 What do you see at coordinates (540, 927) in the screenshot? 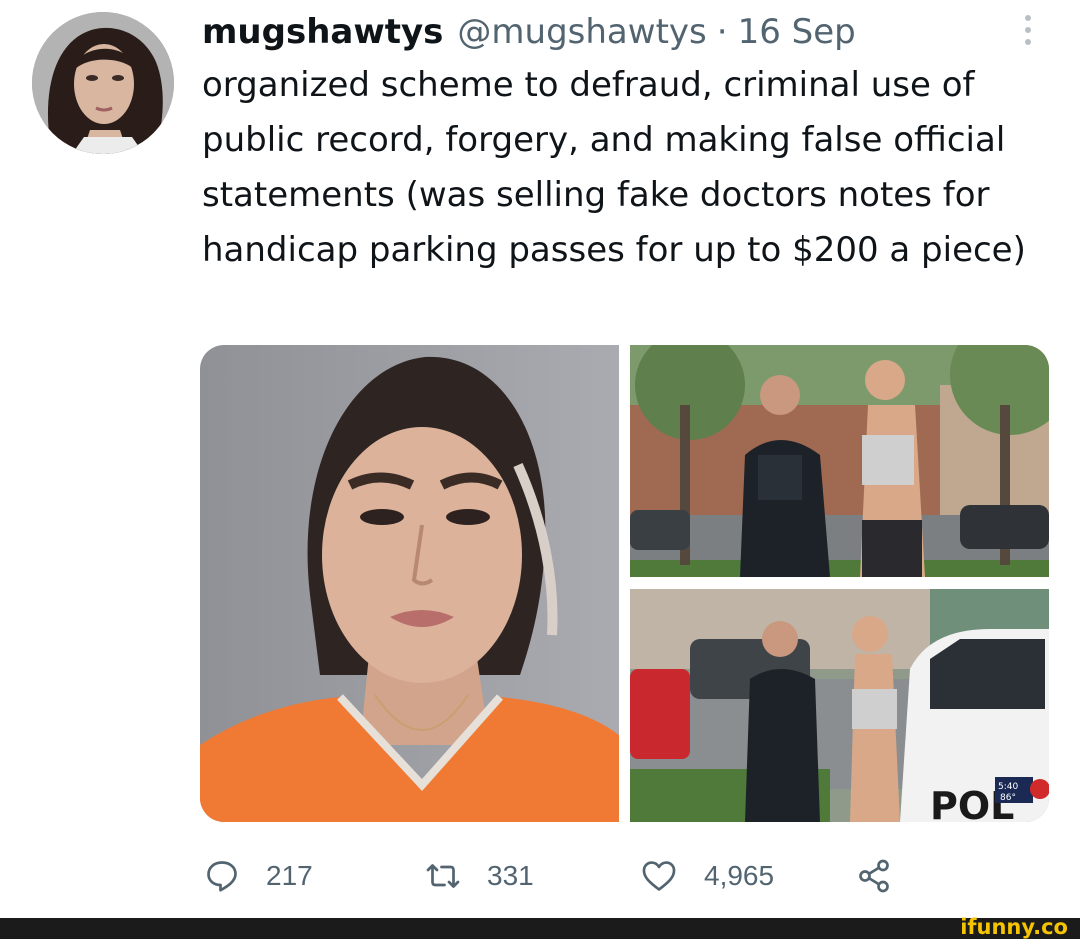
I see `footer-bar: ifunny.co` at bounding box center [540, 927].